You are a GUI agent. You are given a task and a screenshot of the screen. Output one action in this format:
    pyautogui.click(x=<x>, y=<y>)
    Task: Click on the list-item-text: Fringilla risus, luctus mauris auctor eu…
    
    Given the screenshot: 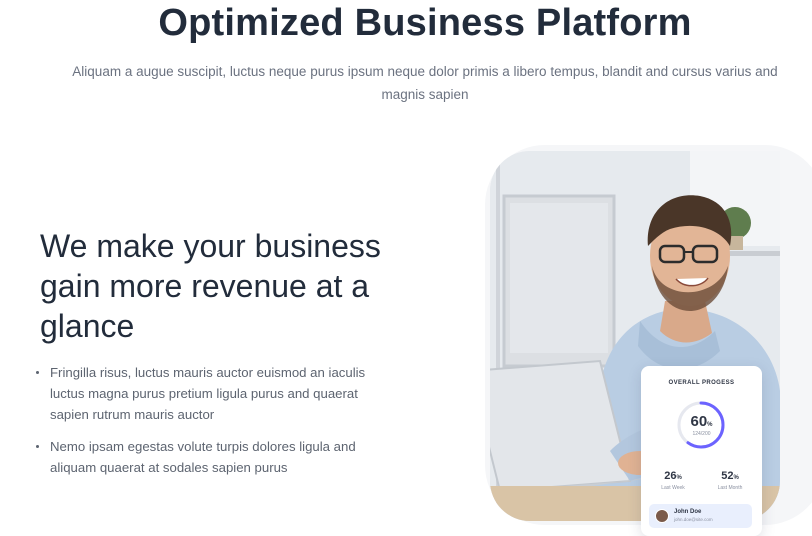 What is the action you would take?
    pyautogui.click(x=208, y=393)
    